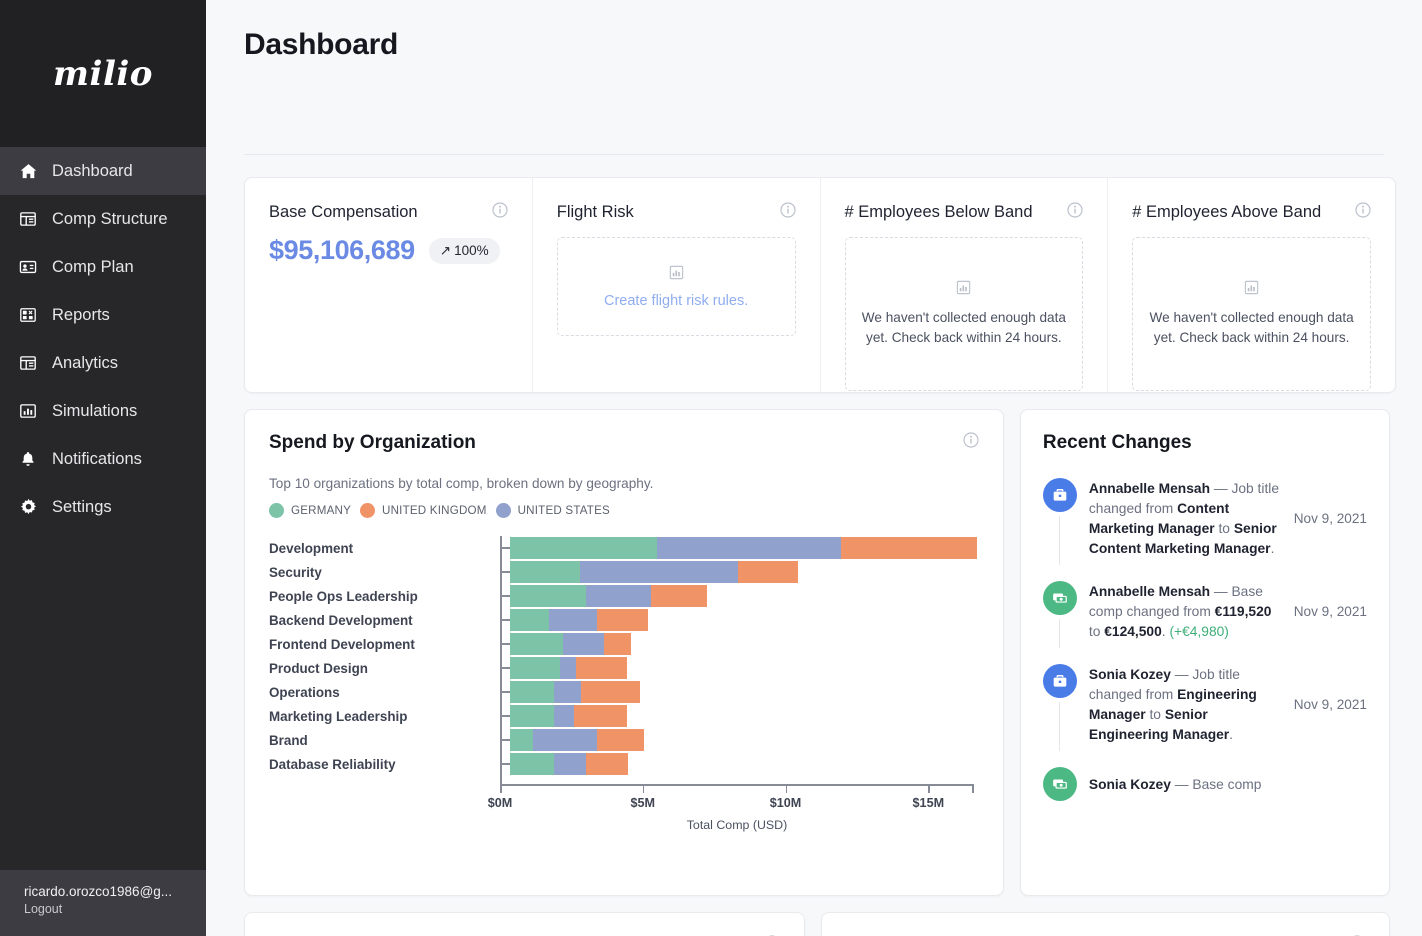 This screenshot has width=1422, height=936. What do you see at coordinates (624, 443) in the screenshot?
I see `spend-card-header: Spend by Organization` at bounding box center [624, 443].